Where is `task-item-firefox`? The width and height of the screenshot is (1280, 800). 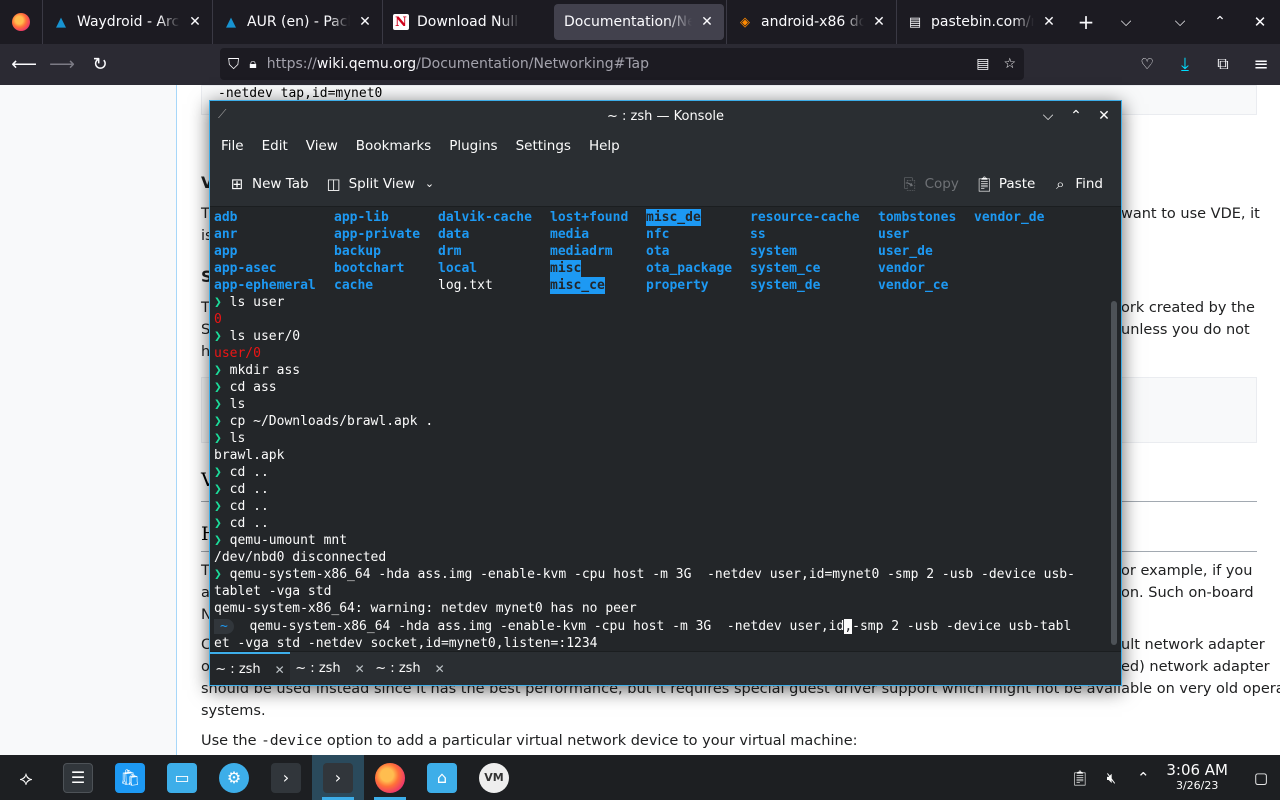
task-item-firefox is located at coordinates (390, 777).